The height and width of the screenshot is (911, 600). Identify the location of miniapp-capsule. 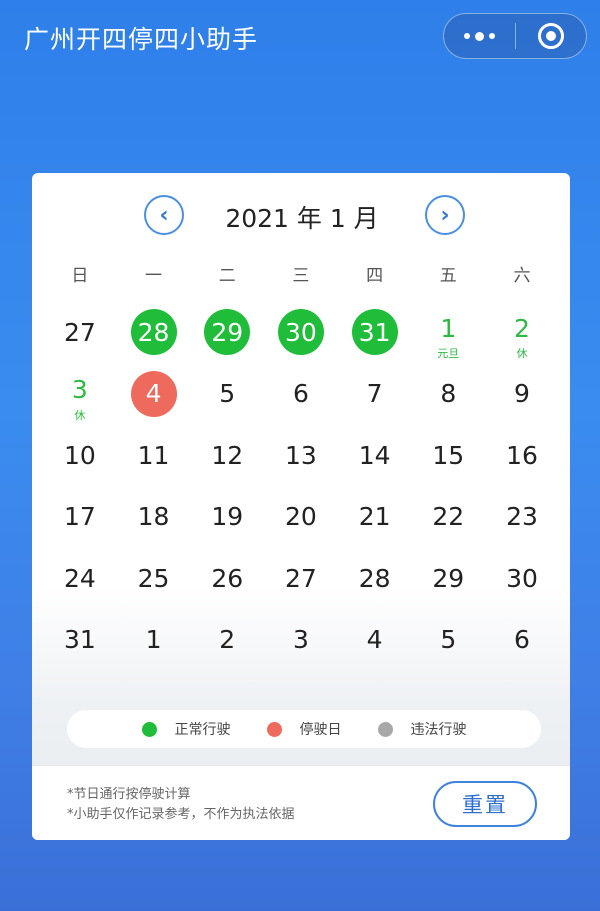
(515, 36).